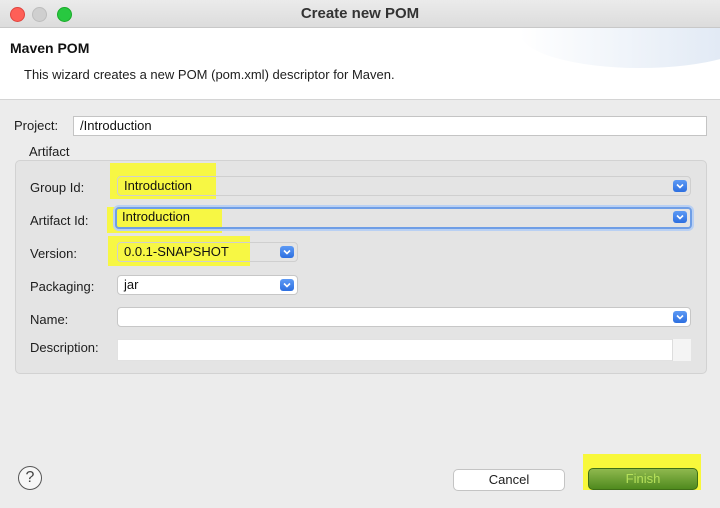 The width and height of the screenshot is (720, 508). I want to click on project-field: /Introduction, so click(390, 126).